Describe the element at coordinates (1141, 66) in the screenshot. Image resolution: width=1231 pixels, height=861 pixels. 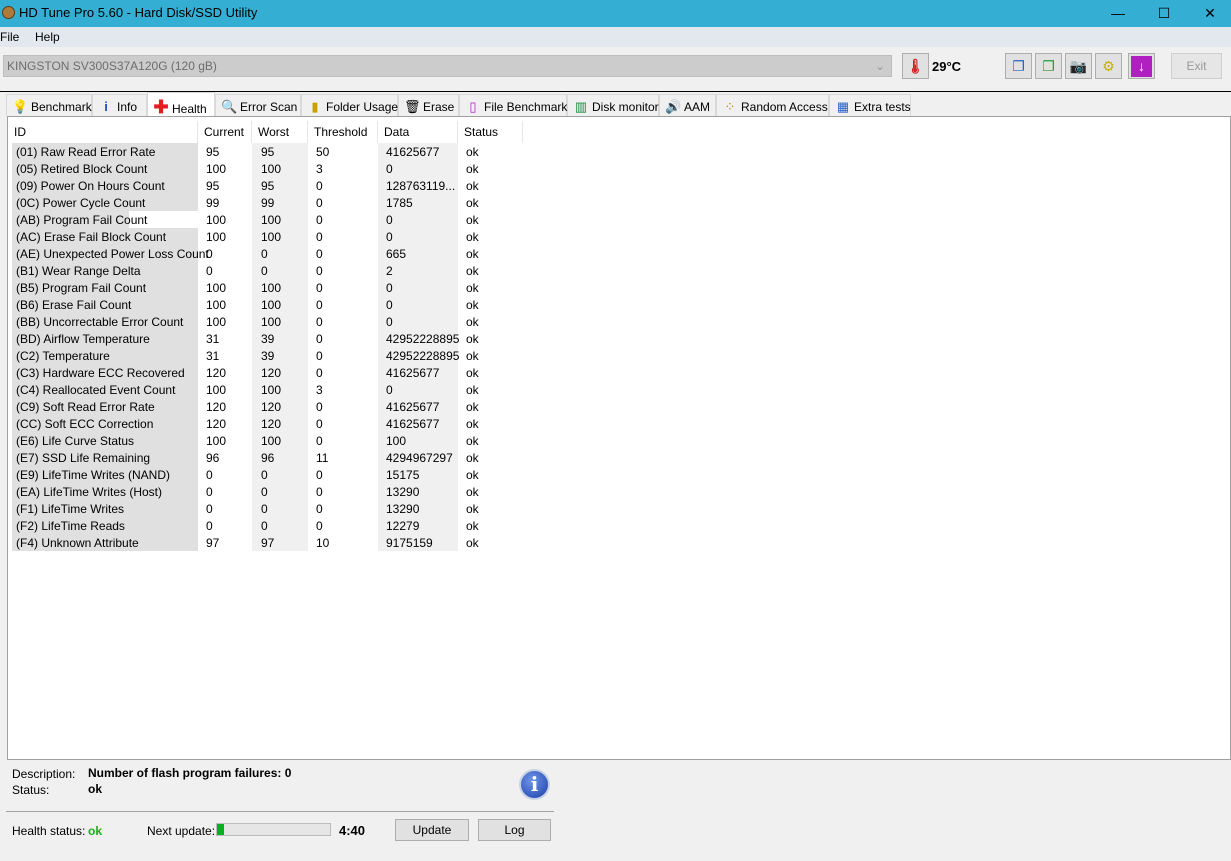
I see `save-button: ↓` at that location.